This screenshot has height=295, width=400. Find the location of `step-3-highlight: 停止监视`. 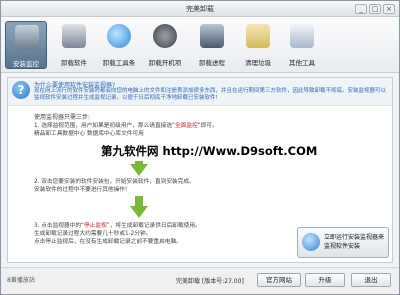

step-3-highlight: 停止监视 is located at coordinates (95, 226).